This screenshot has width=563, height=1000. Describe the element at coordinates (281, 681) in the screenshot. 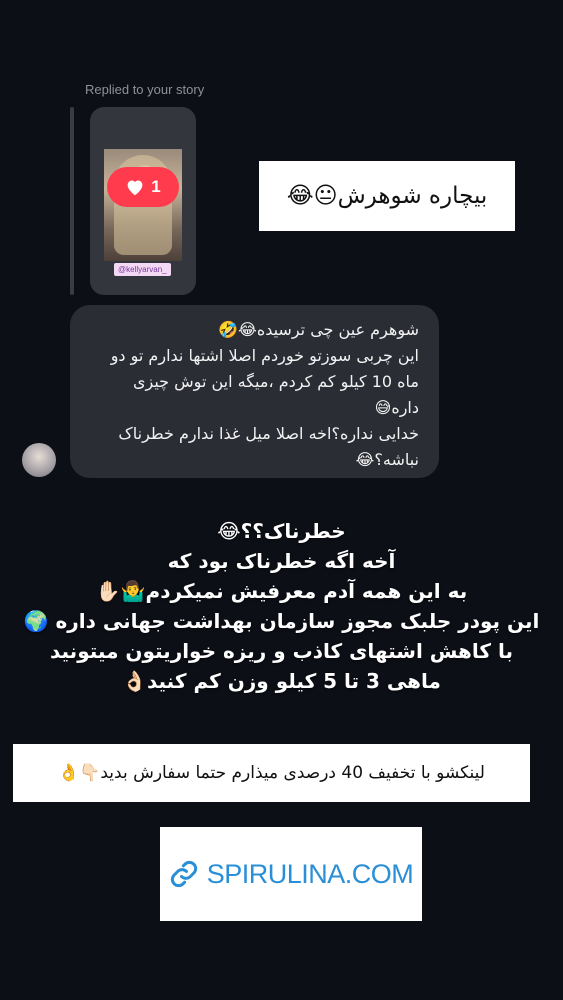

I see `overlay-line: ماهی 3 تا 5 کیلو وزن کم کنید👌🏻` at that location.